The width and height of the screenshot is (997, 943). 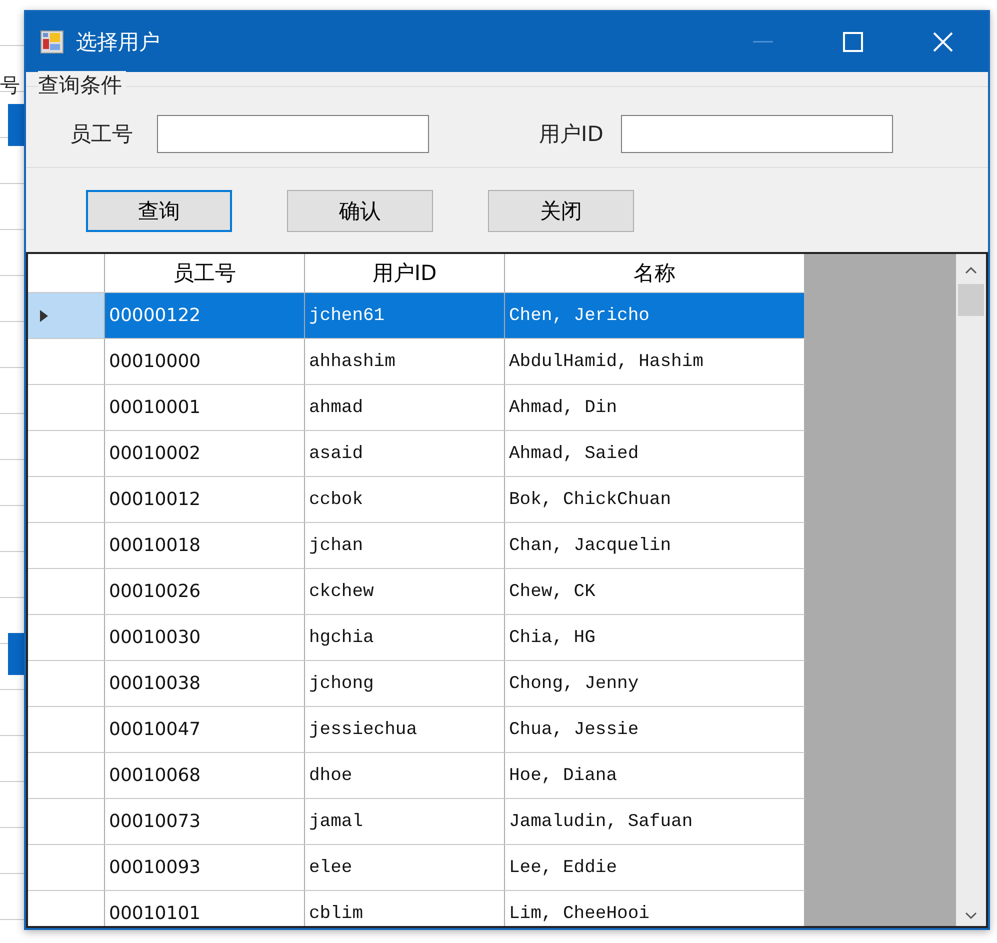 I want to click on background-label: 号, so click(x=10, y=85).